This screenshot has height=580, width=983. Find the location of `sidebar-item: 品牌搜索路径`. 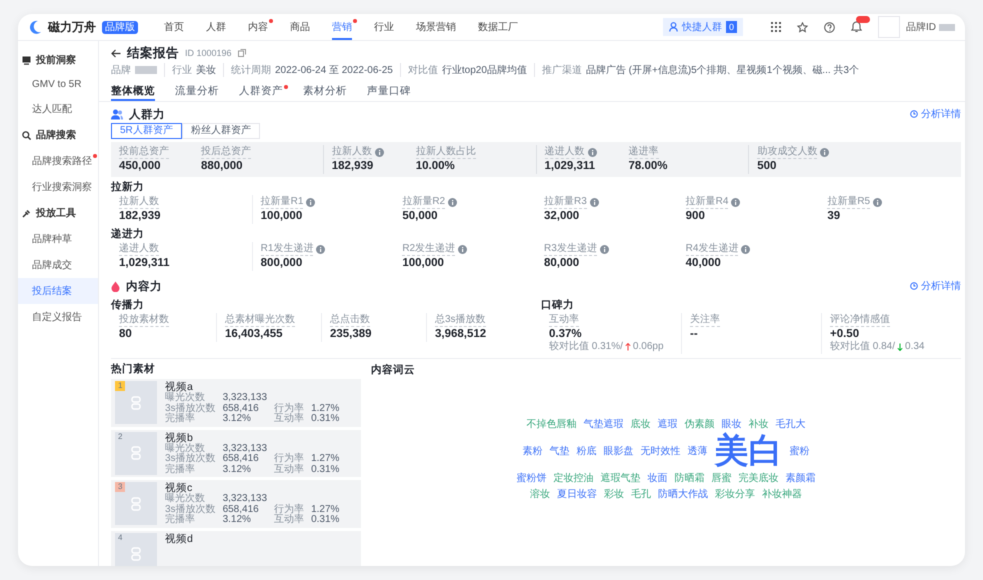

sidebar-item: 品牌搜索路径 is located at coordinates (58, 161).